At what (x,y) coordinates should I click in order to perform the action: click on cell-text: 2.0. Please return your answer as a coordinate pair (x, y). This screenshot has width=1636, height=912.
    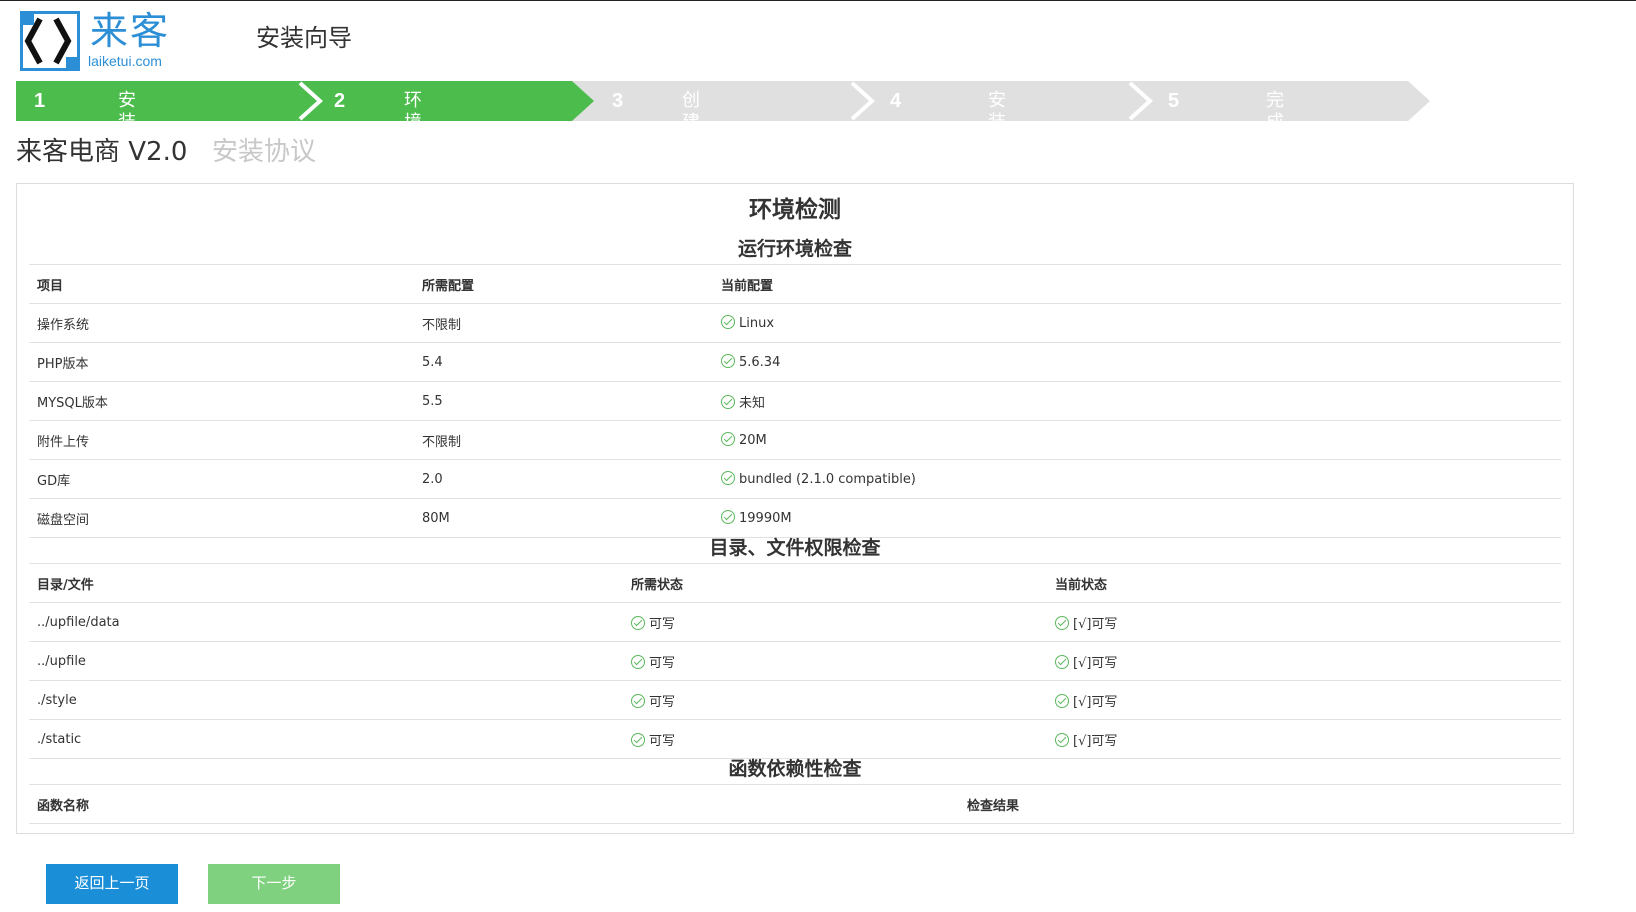
    Looking at the image, I should click on (432, 479).